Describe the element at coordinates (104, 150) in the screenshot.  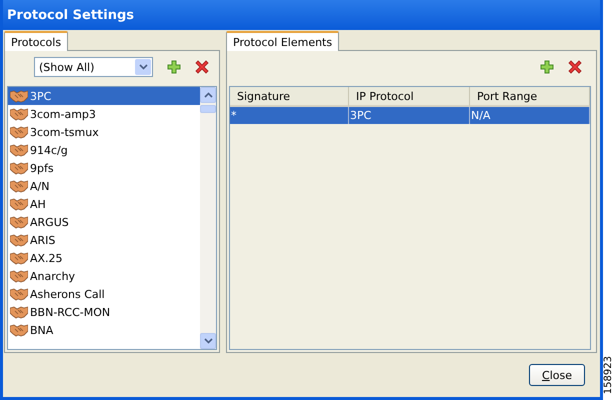
I see `protocol-item: 914c/g` at that location.